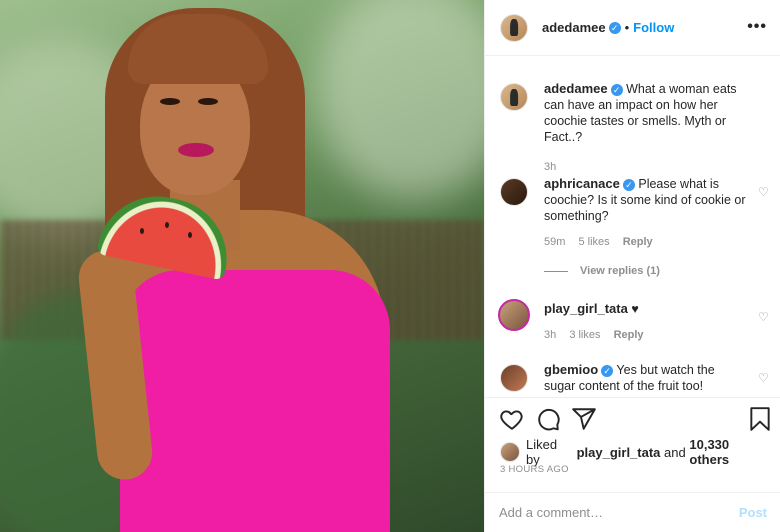 The height and width of the screenshot is (532, 780). I want to click on share-icon, so click(584, 419).